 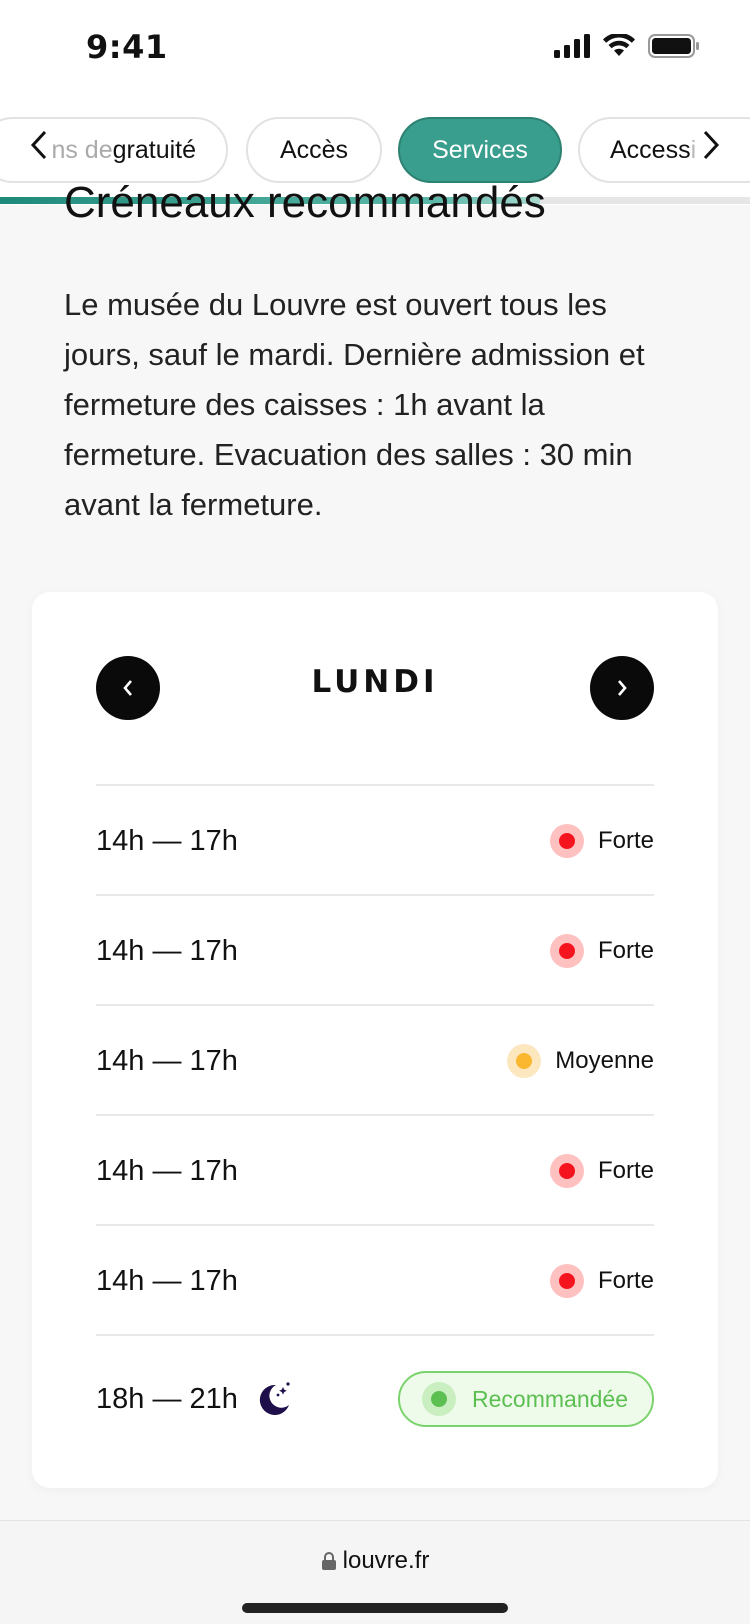 What do you see at coordinates (572, 46) in the screenshot?
I see `signal-icon` at bounding box center [572, 46].